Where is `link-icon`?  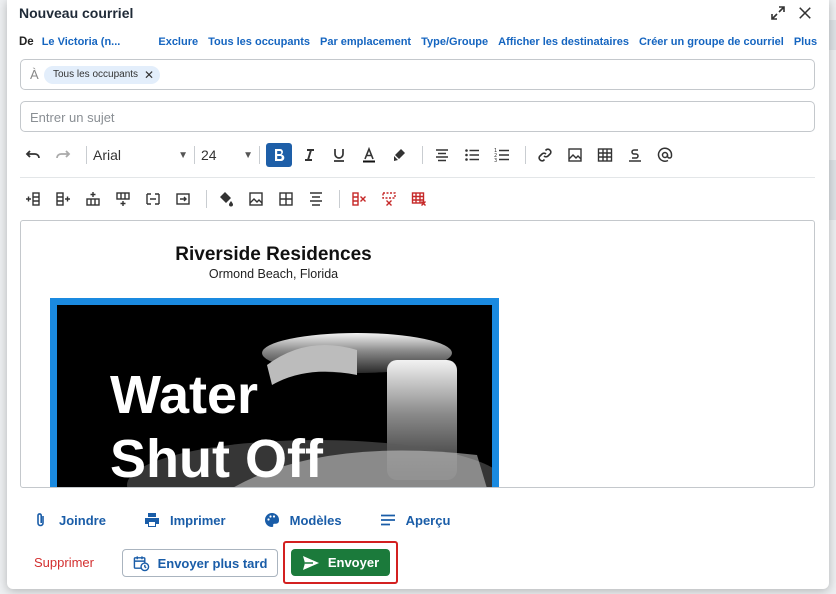
link-icon is located at coordinates (545, 155).